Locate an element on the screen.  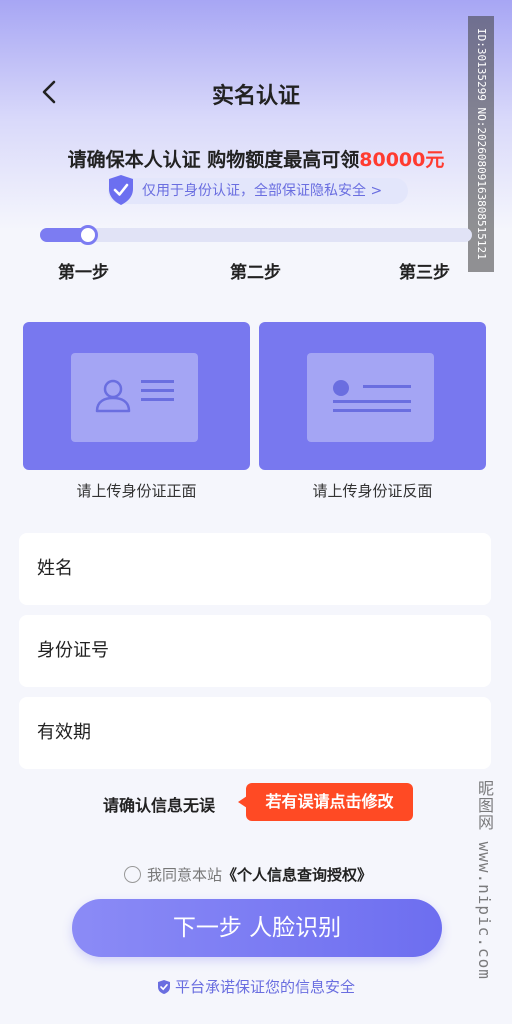
agreement-radio is located at coordinates (132, 874).